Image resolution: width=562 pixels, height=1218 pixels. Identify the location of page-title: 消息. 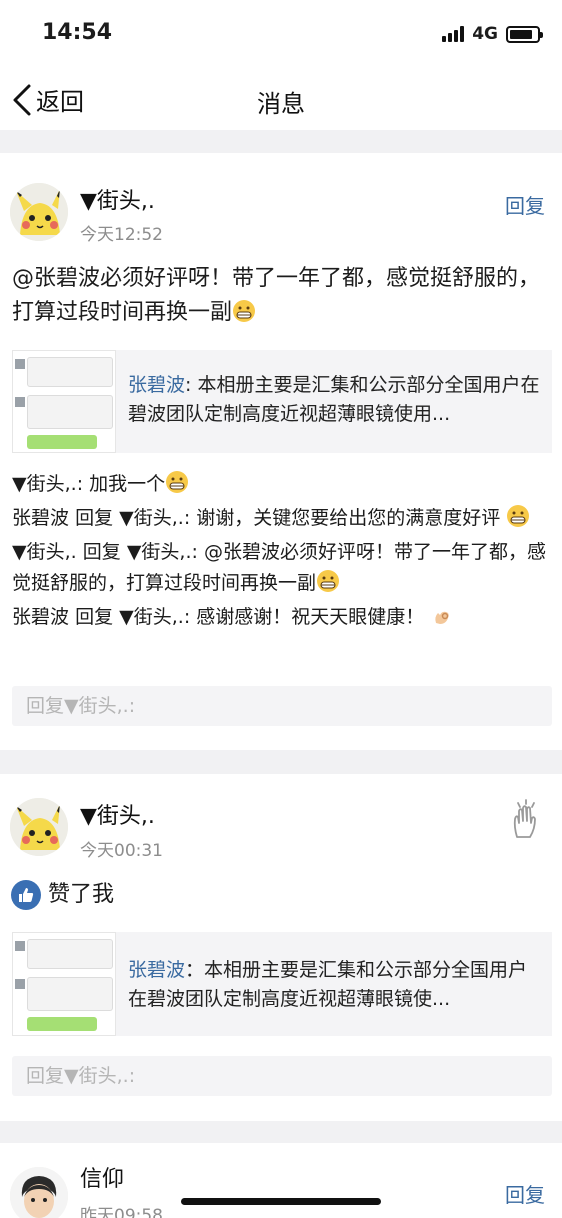
(281, 104).